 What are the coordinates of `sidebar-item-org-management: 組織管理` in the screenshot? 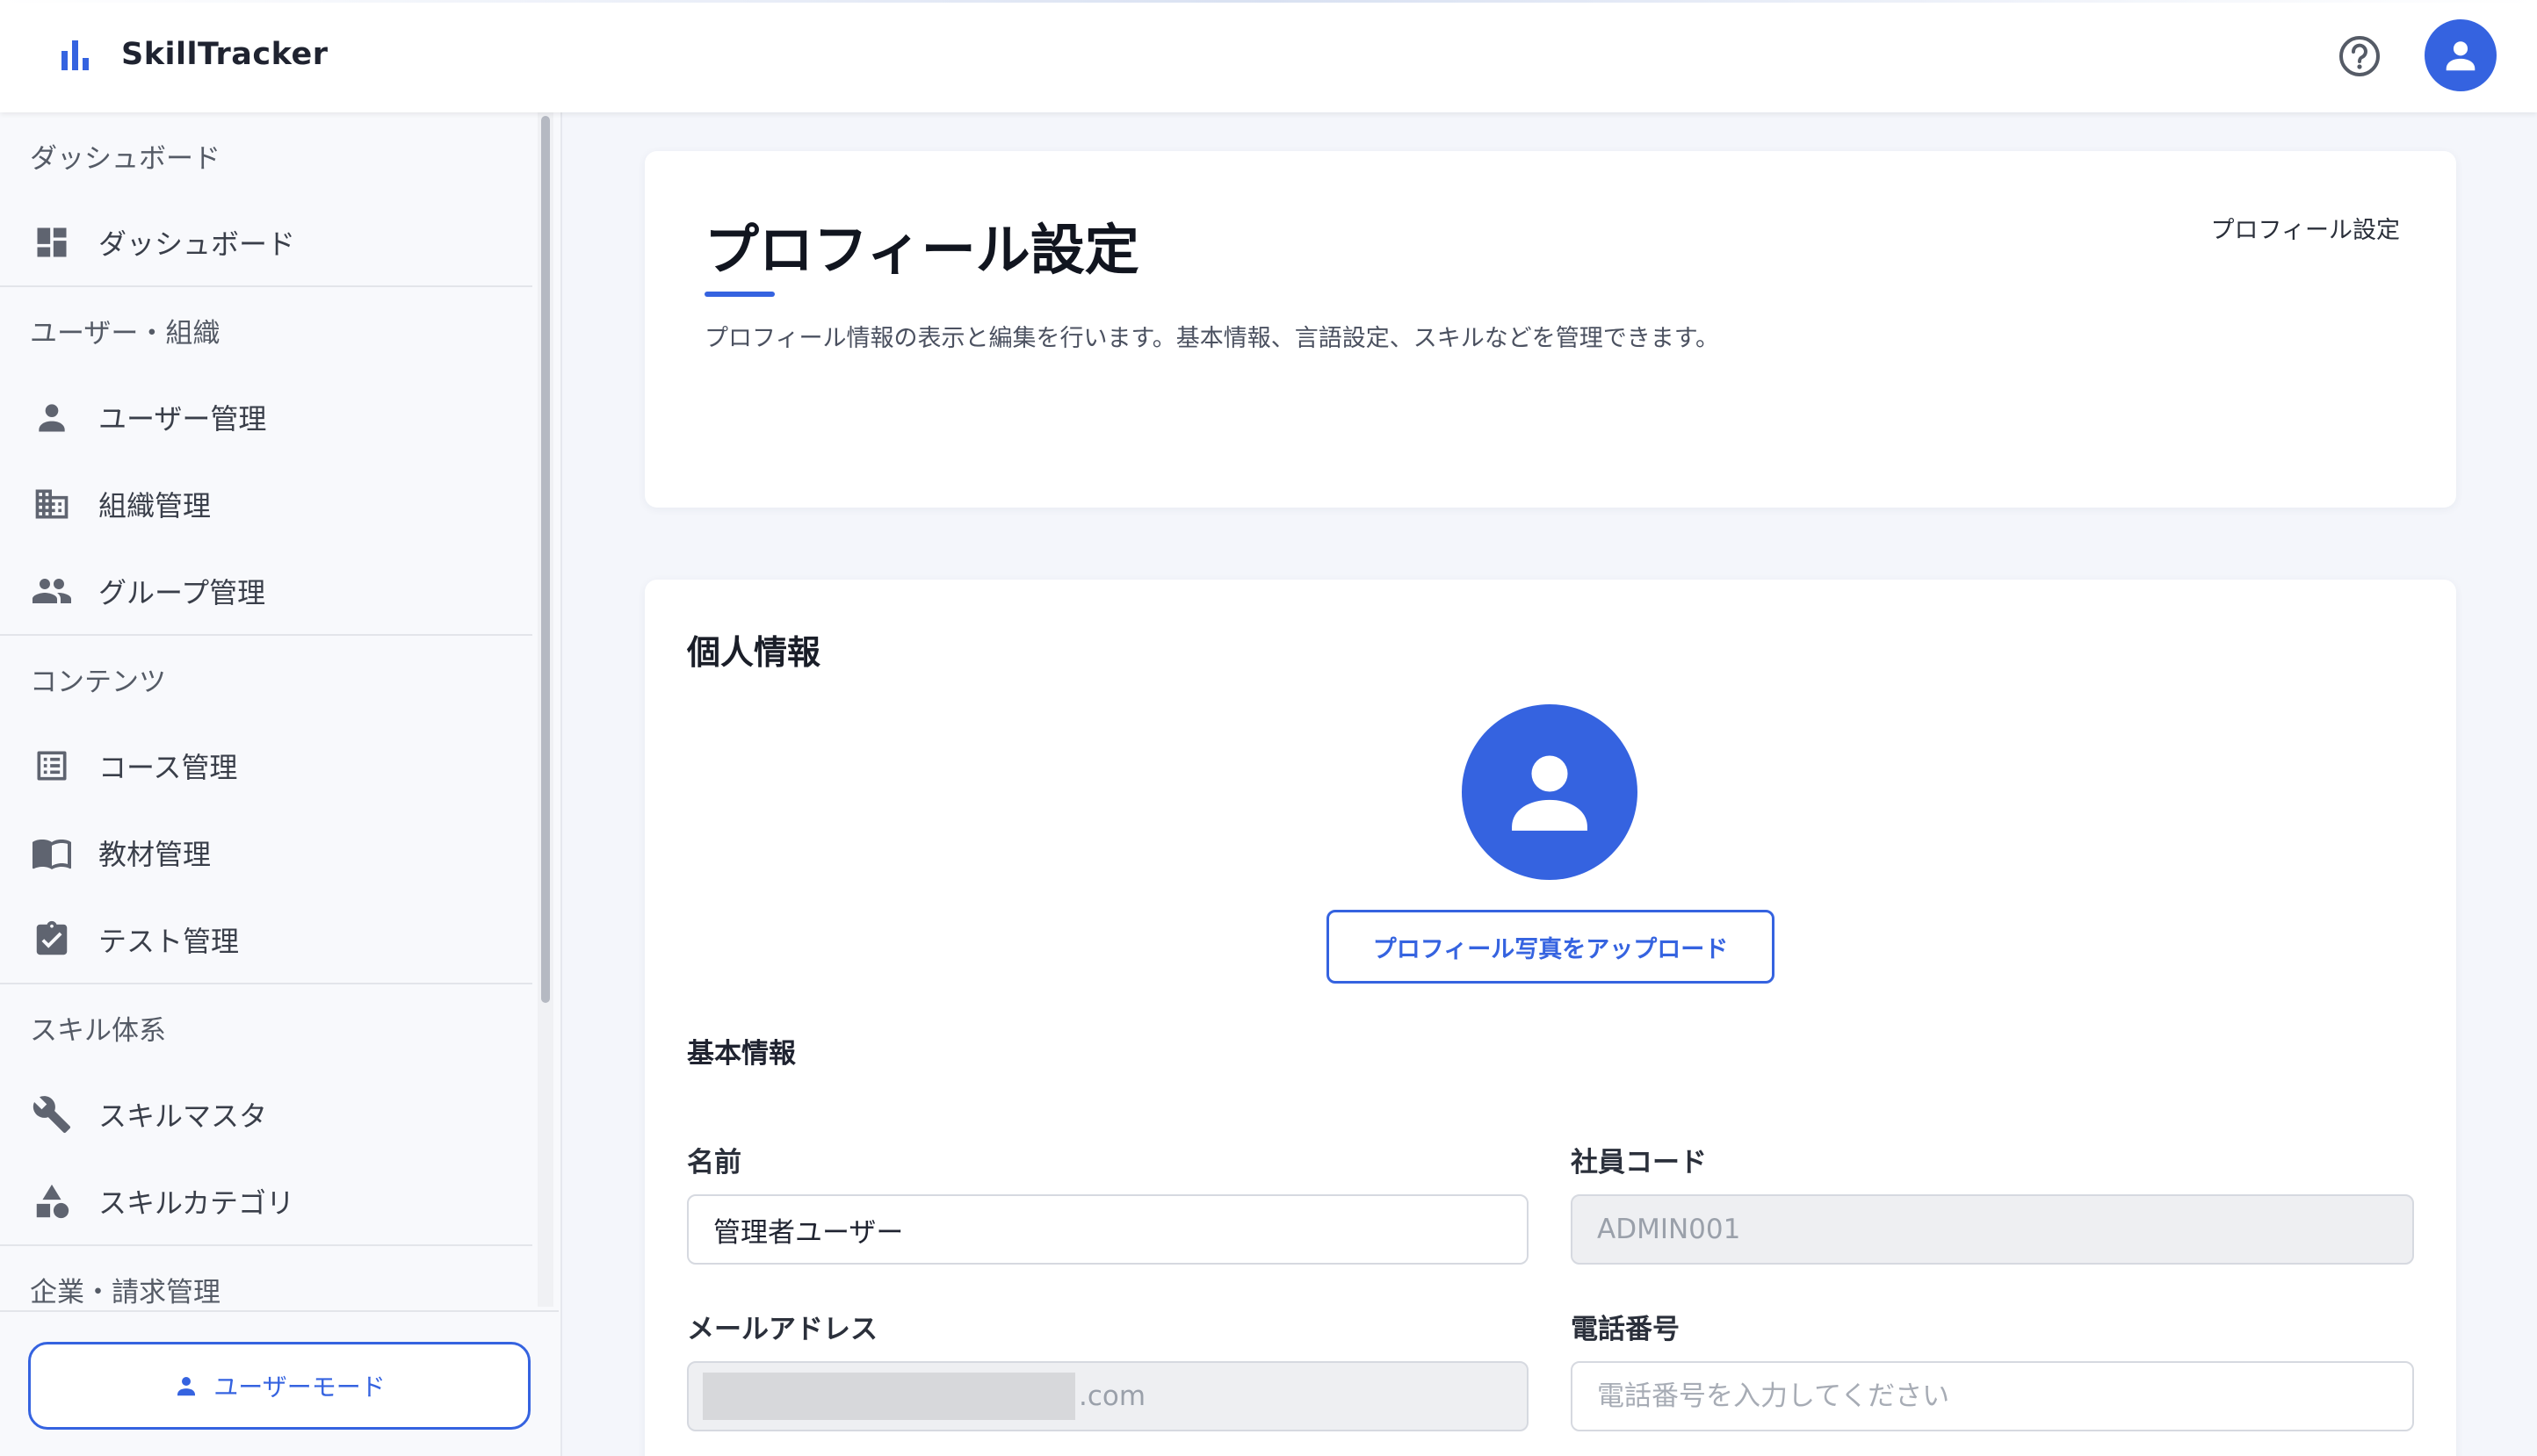 It's located at (266, 503).